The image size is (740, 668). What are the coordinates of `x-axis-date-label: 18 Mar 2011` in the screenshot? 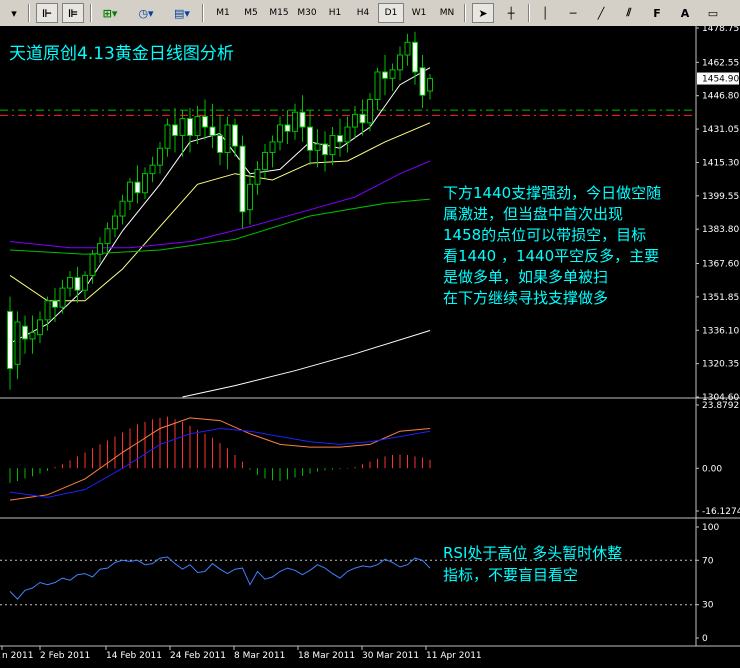 It's located at (326, 656).